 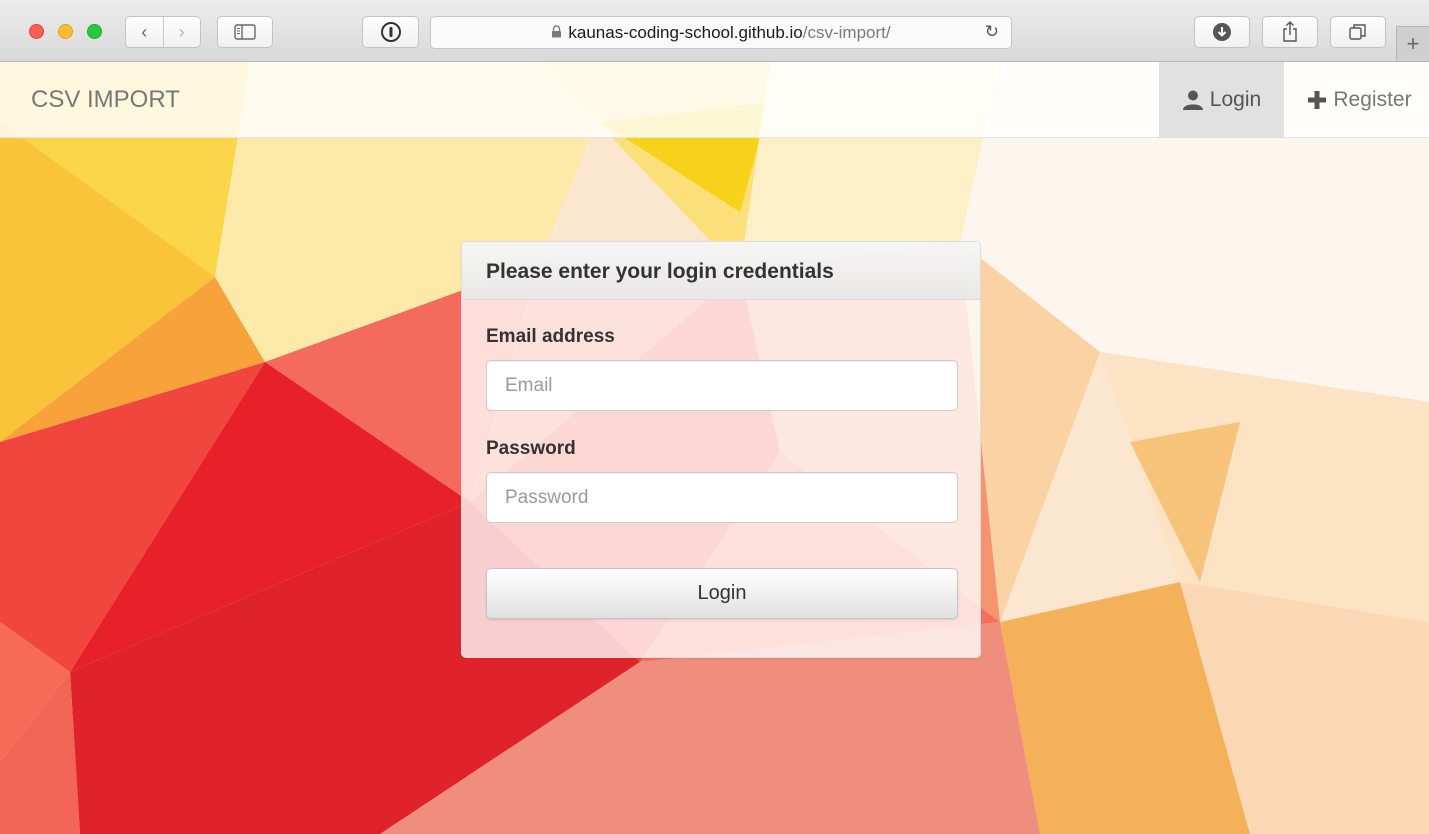 What do you see at coordinates (65, 31) in the screenshot?
I see `minimize-window-button` at bounding box center [65, 31].